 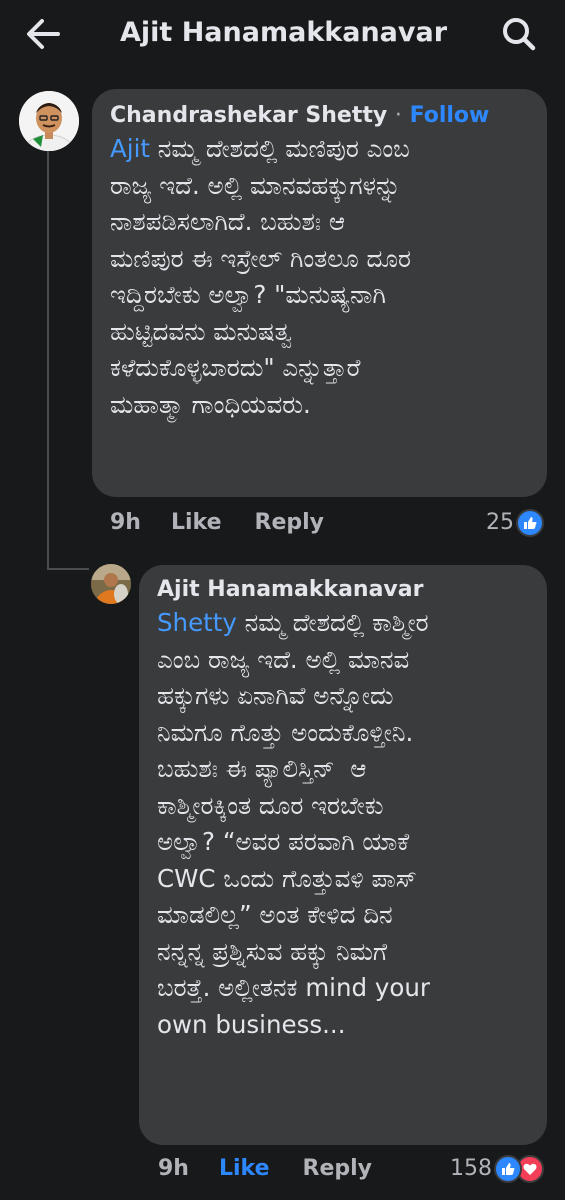 What do you see at coordinates (68, 569) in the screenshot?
I see `thread-connector` at bounding box center [68, 569].